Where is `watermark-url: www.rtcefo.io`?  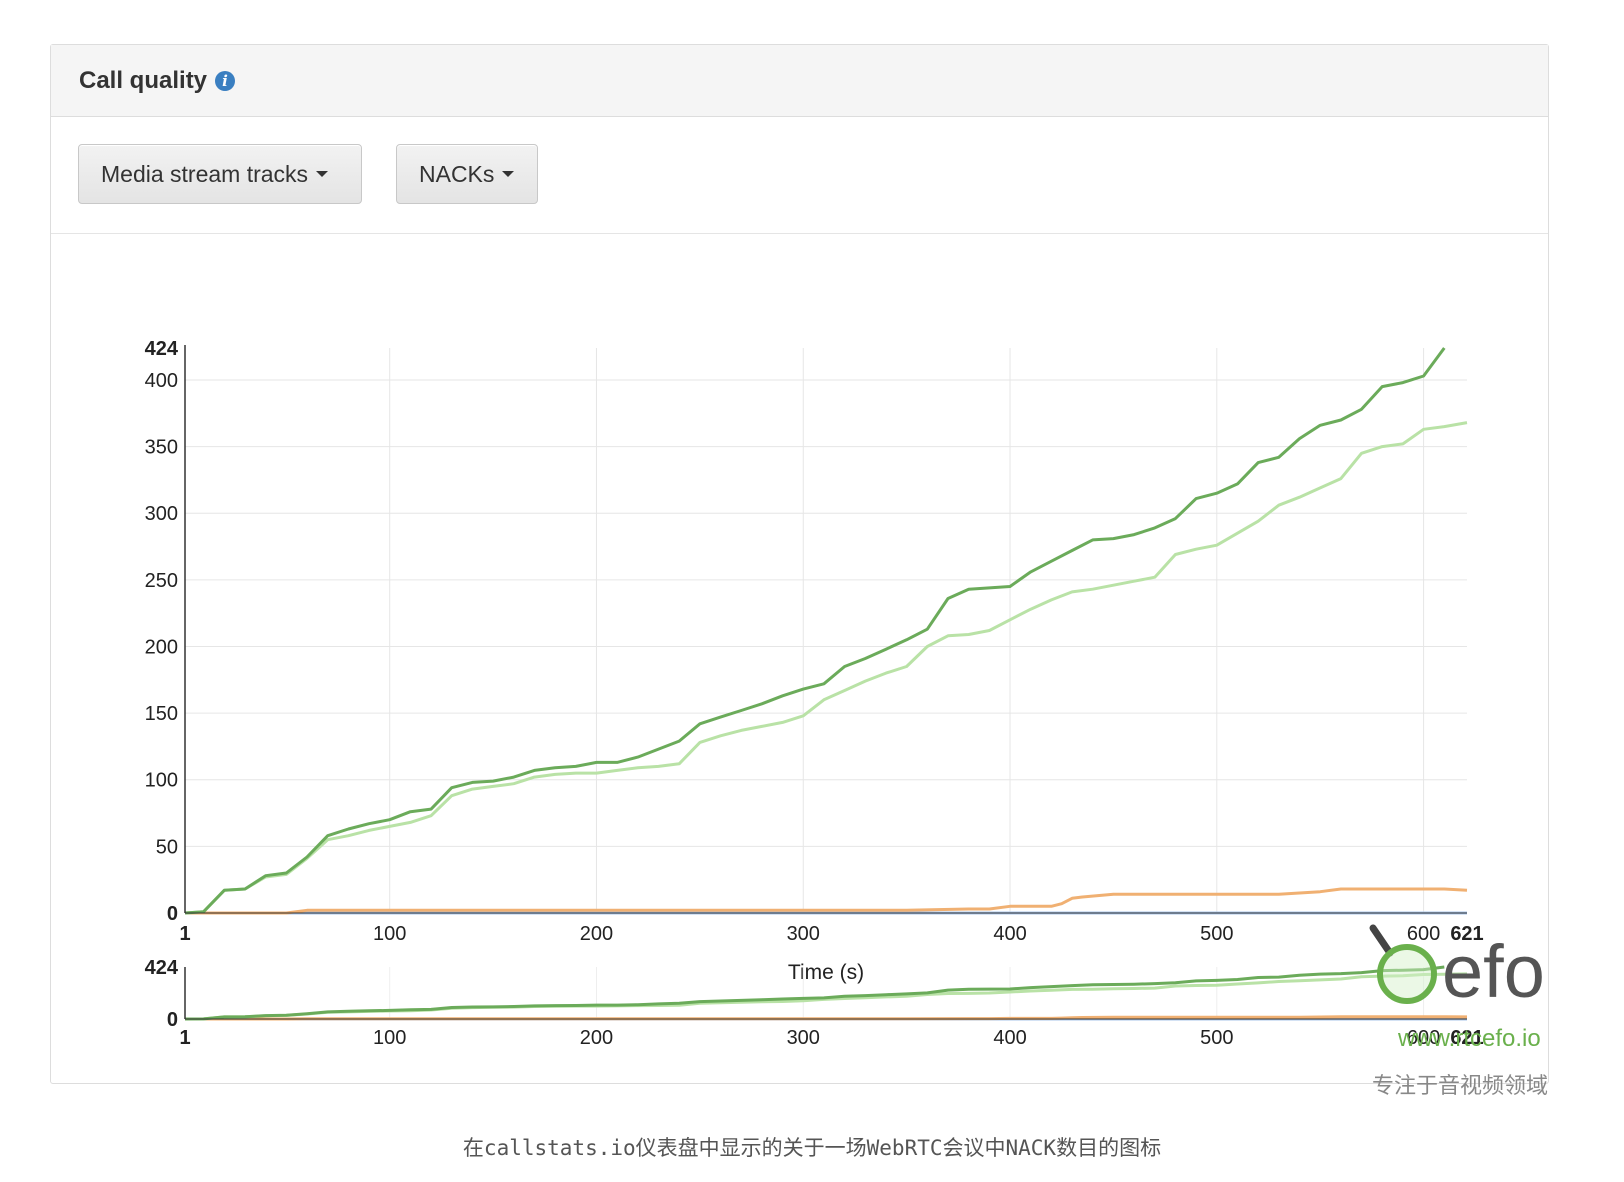
watermark-url: www.rtcefo.io is located at coordinates (1469, 1038).